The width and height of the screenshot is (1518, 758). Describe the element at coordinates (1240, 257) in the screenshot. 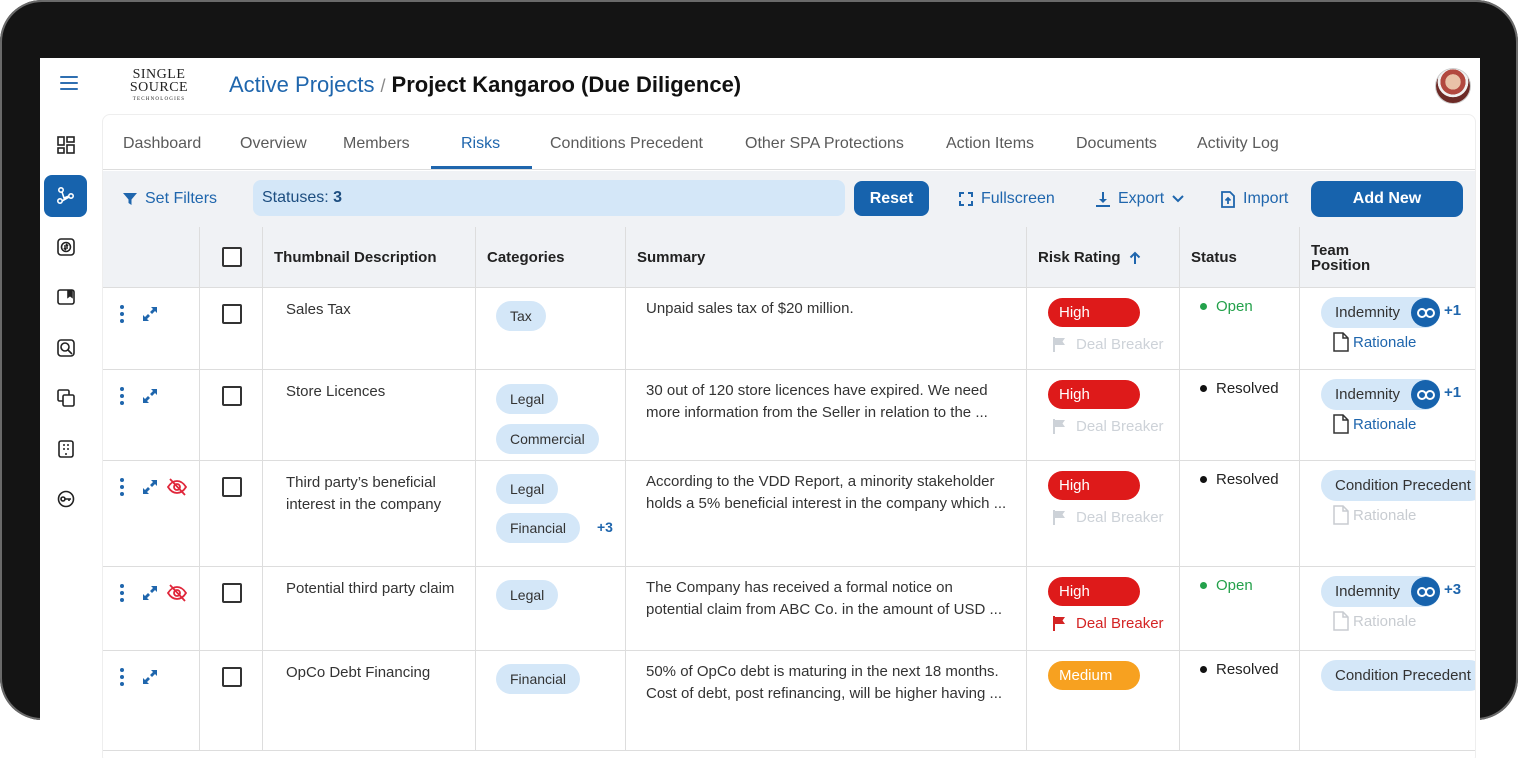

I see `column-status: Status` at that location.